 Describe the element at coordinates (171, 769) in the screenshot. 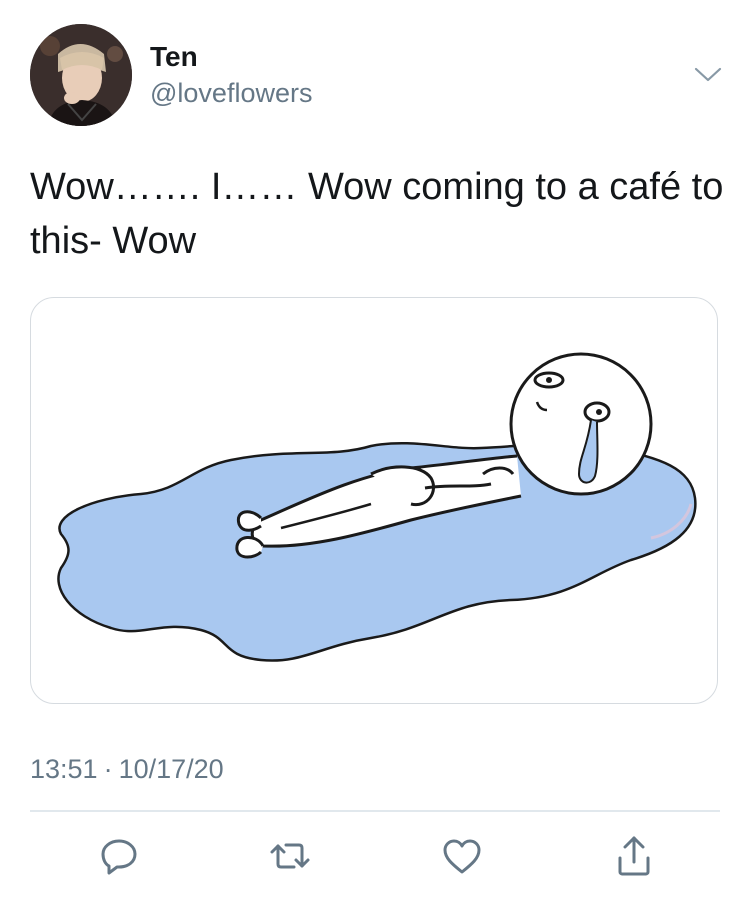

I see `tweet-date: 10/17/20` at that location.